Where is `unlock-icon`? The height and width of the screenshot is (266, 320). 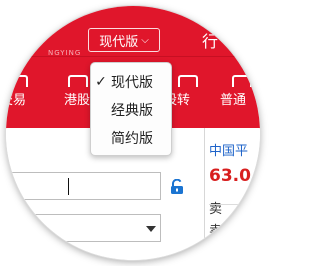 unlock-icon is located at coordinates (177, 187).